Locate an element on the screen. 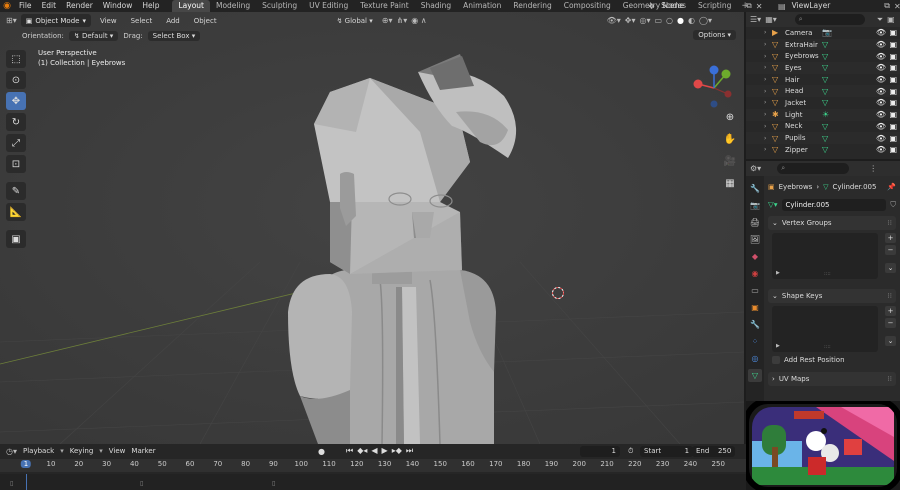 This screenshot has width=900, height=490. vertex-groups-panel-header: ⌄ Vertex Groups ⁞⁞ is located at coordinates (832, 223).